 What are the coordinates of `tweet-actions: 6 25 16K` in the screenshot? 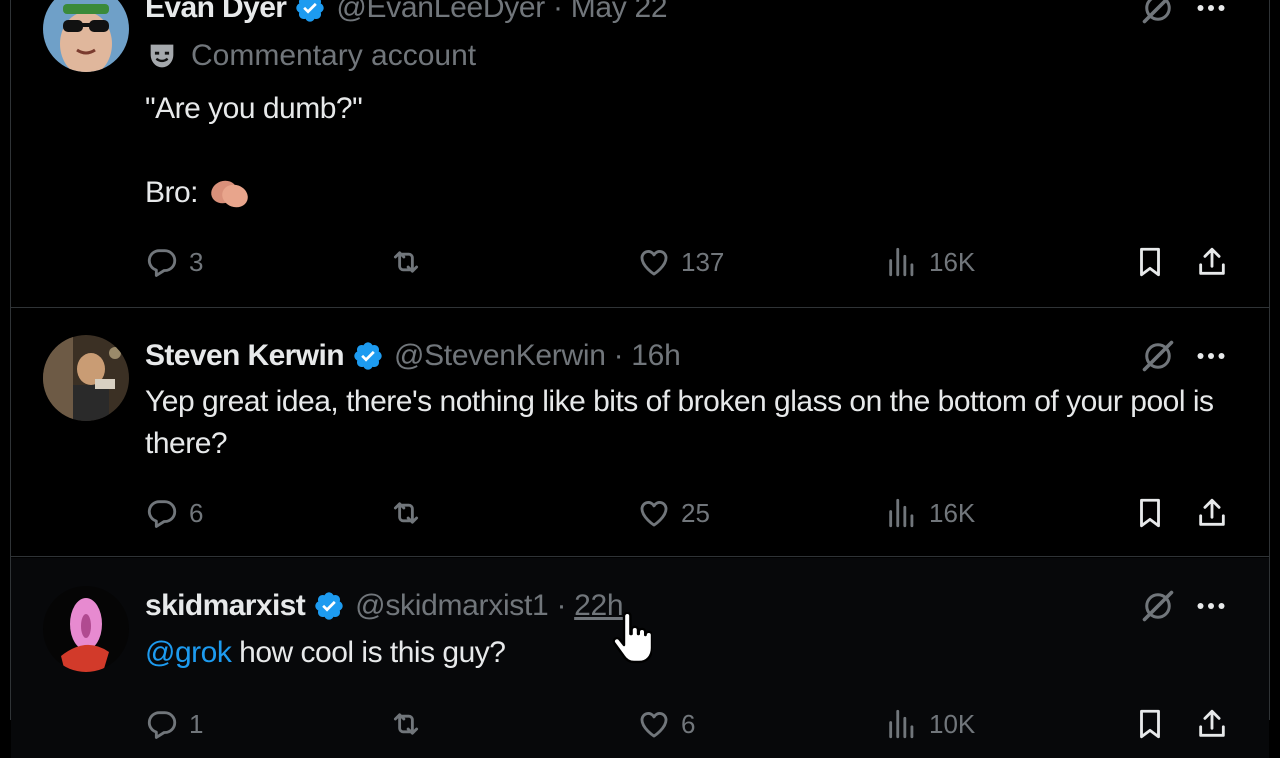 It's located at (702, 513).